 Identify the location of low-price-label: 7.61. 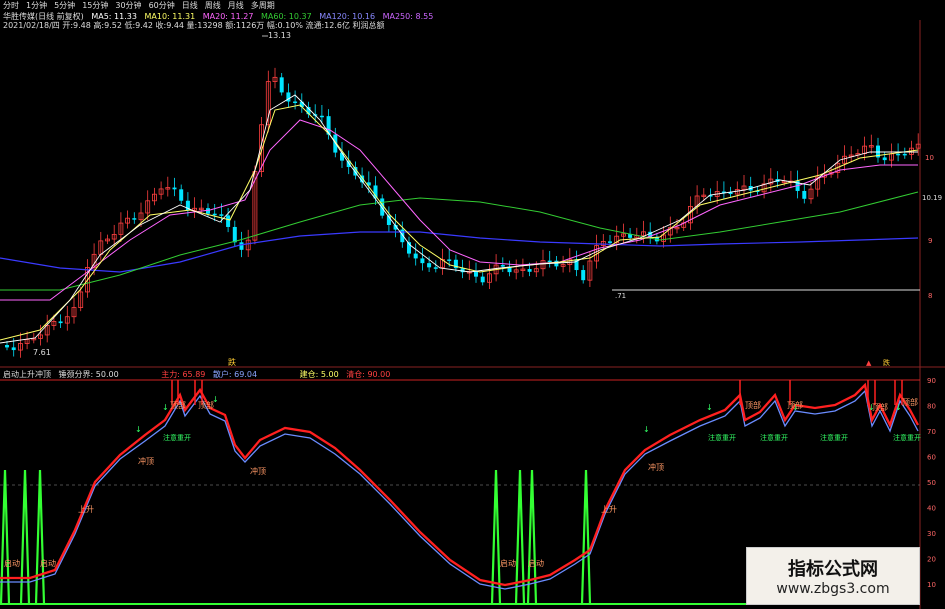
(42, 352).